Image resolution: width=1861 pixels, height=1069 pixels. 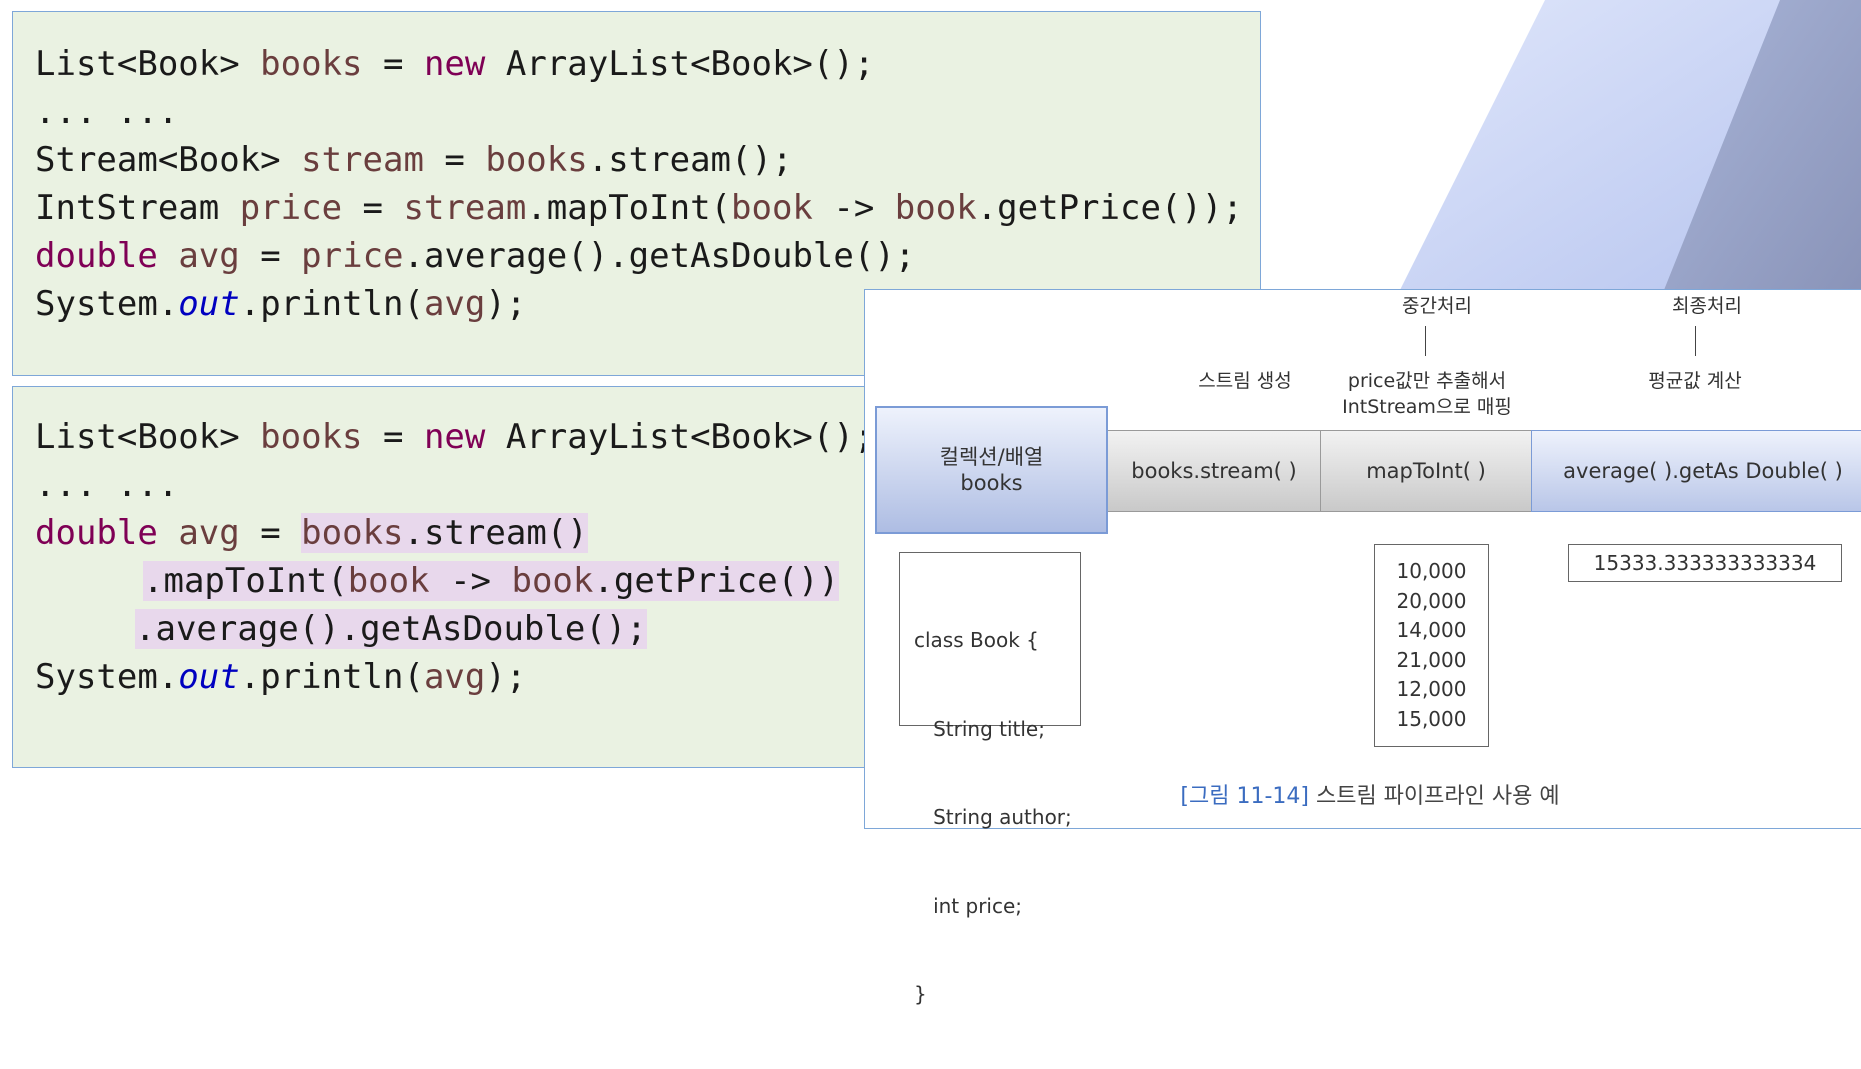 I want to click on intermediate-tick-line, so click(x=1425, y=341).